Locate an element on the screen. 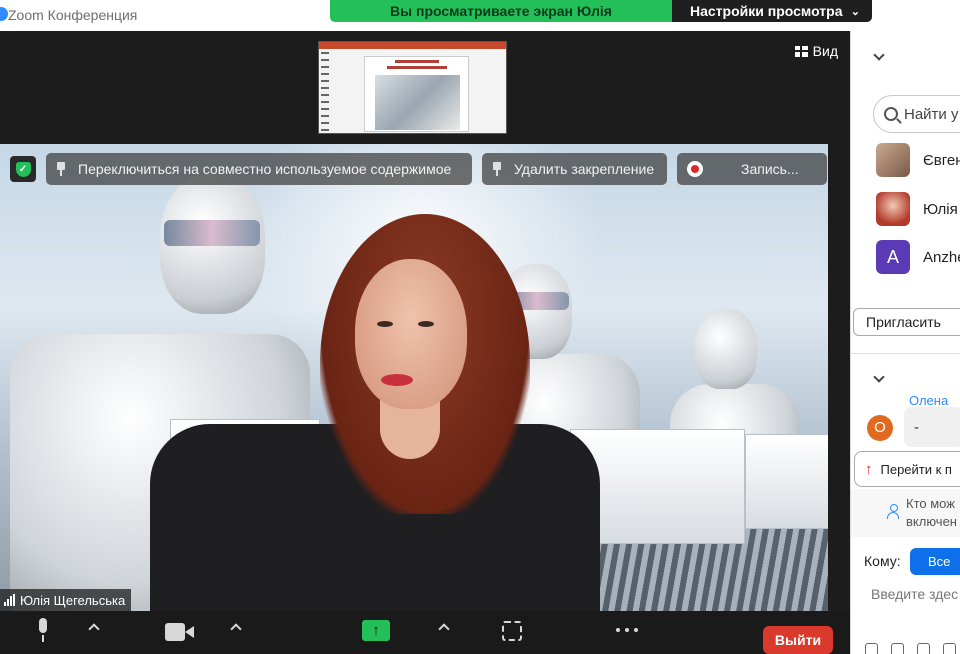 The height and width of the screenshot is (654, 960). chevron-down-icon: ⌄ is located at coordinates (855, 12).